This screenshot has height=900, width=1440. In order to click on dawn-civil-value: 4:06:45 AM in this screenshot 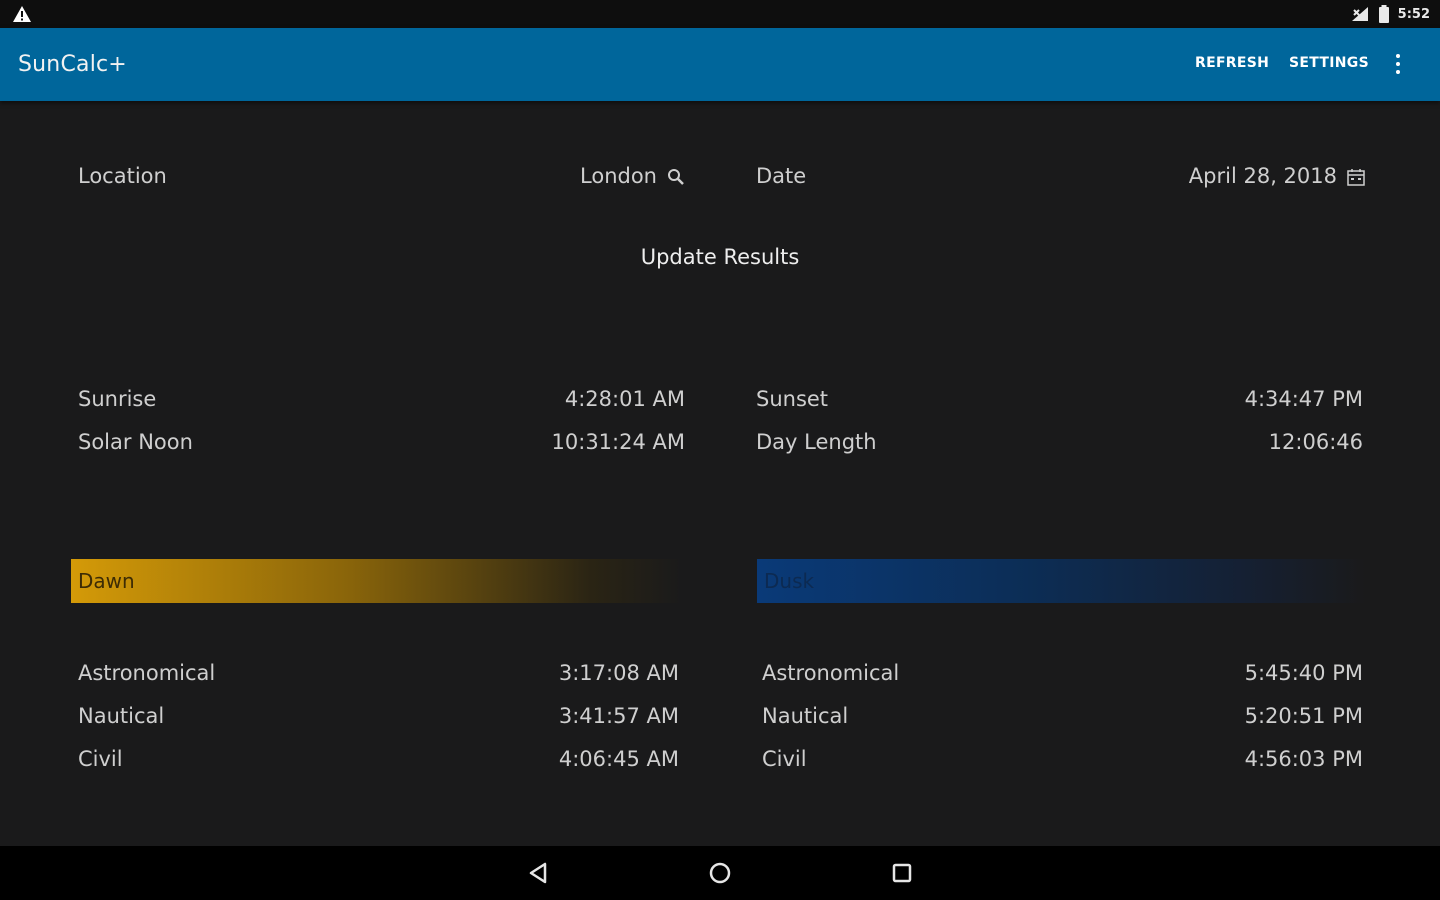, I will do `click(618, 759)`.